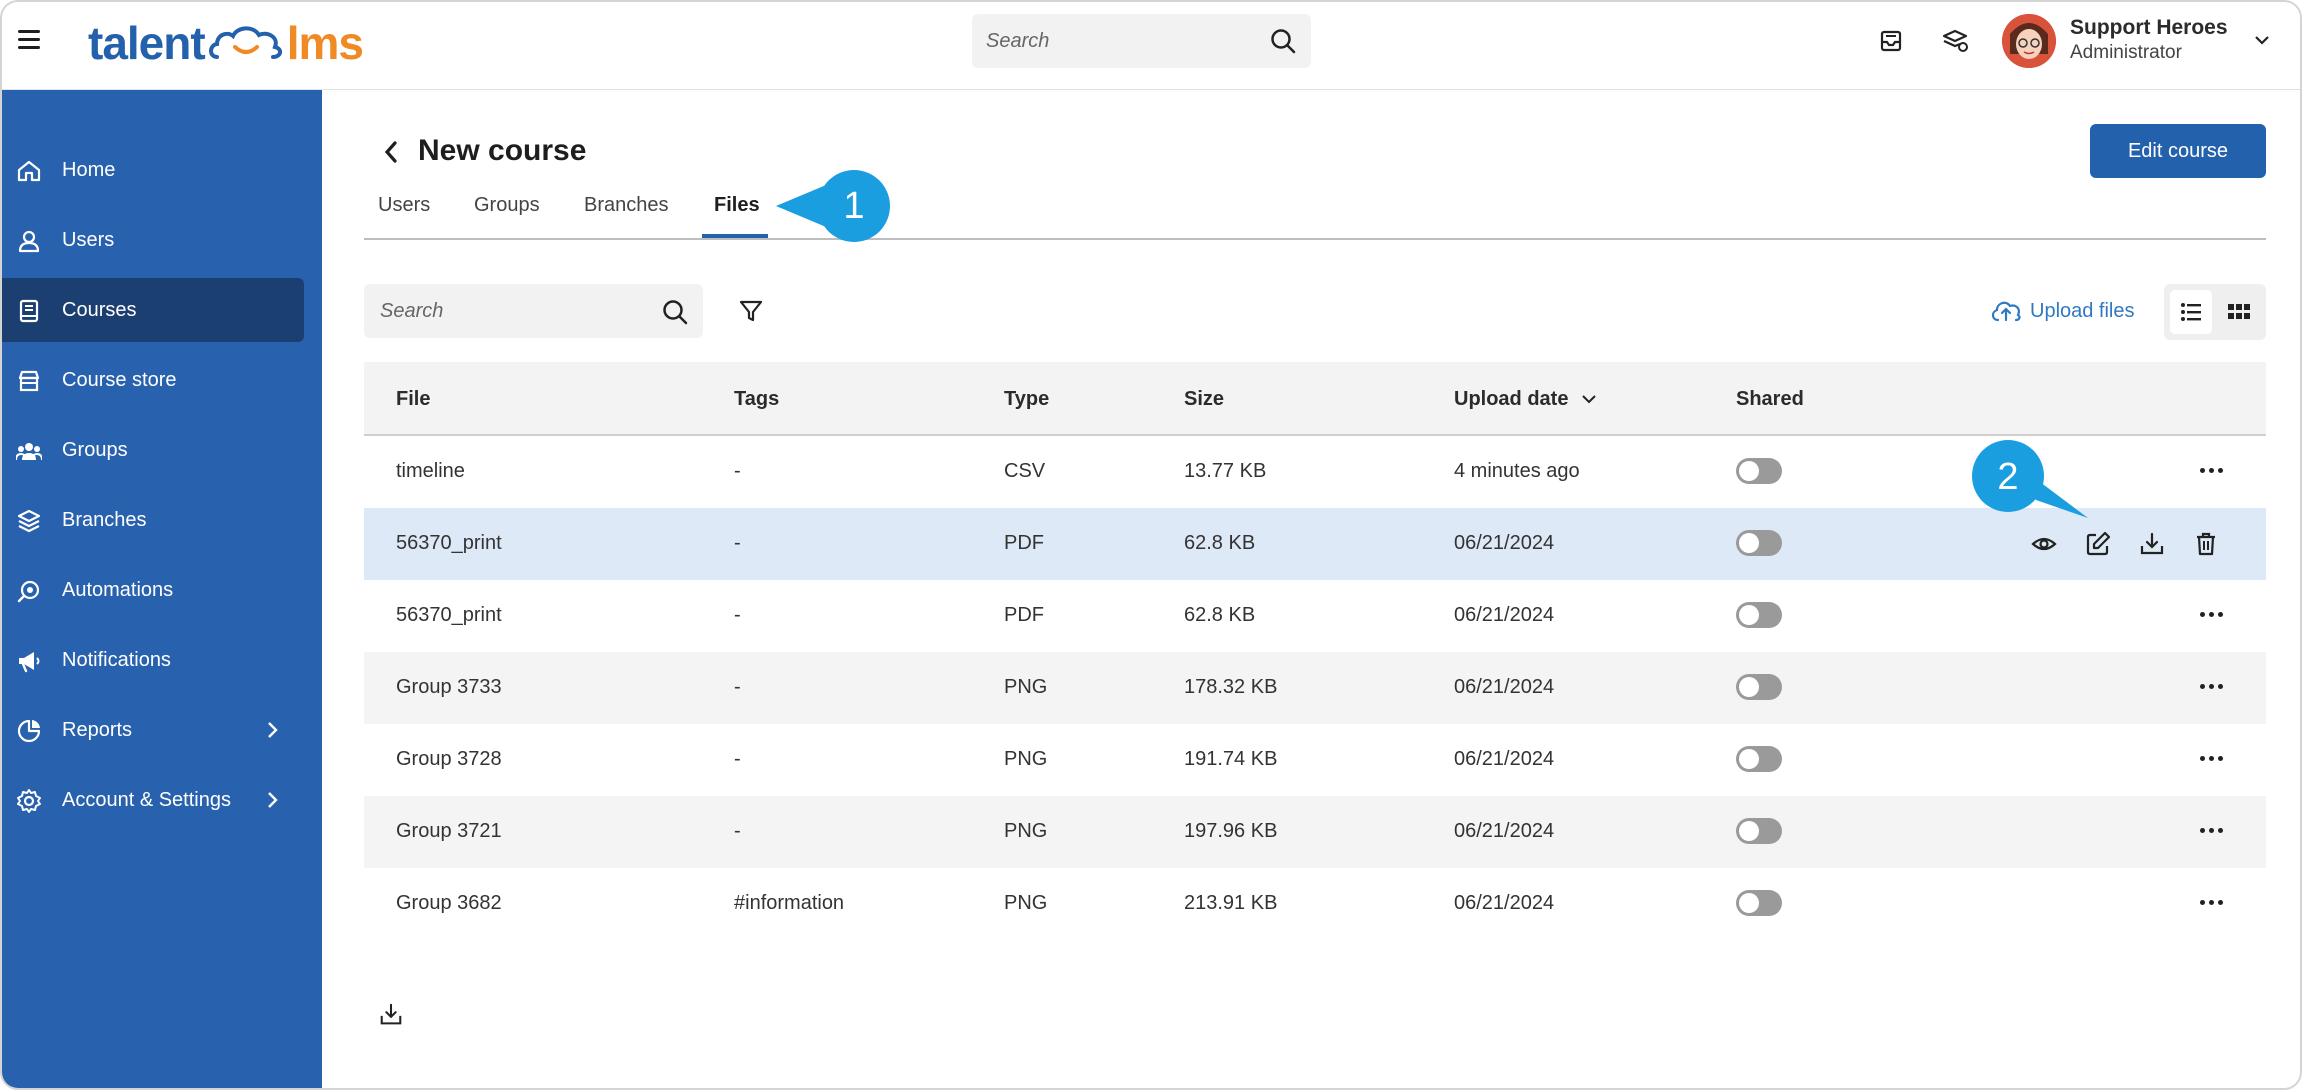 The height and width of the screenshot is (1090, 2302). What do you see at coordinates (153, 660) in the screenshot?
I see `sidebar-item-notifications: Notifications` at bounding box center [153, 660].